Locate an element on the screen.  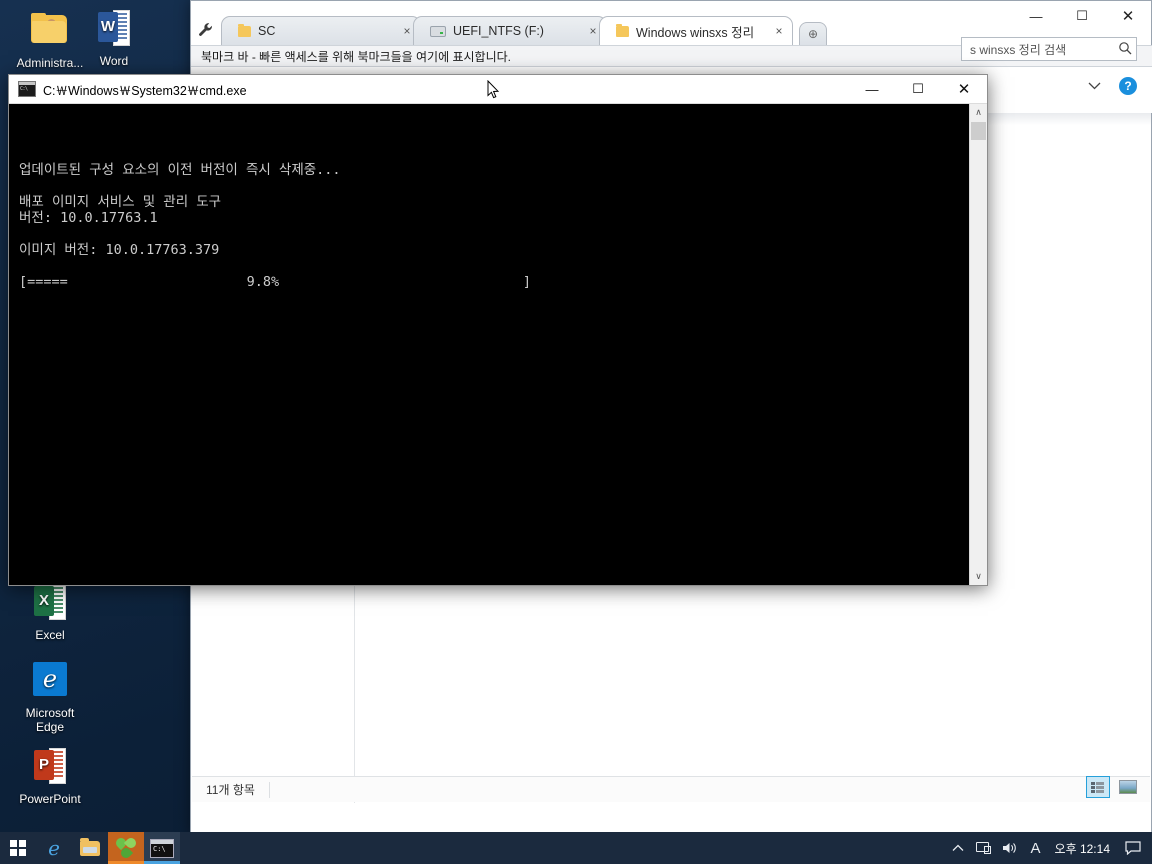
system-tray: A 오후 12:14 is located at coordinates (1048, 848).